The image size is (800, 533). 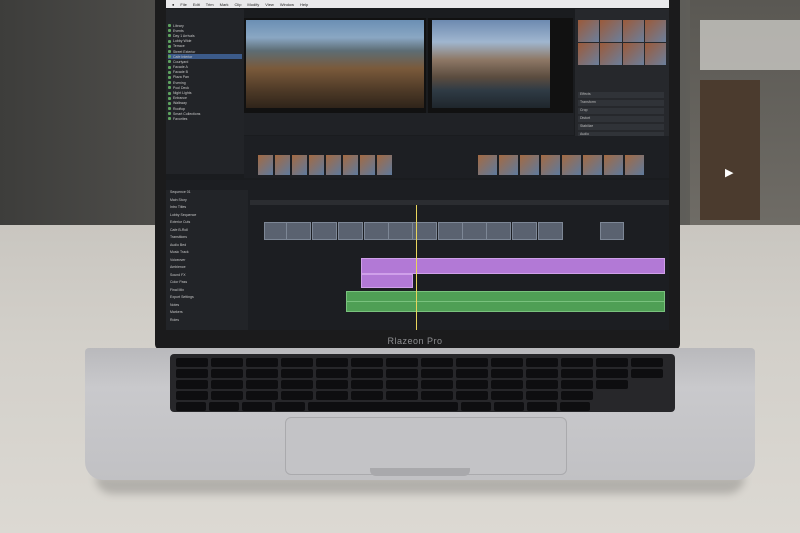 I want to click on menu-item: View, so click(x=269, y=4).